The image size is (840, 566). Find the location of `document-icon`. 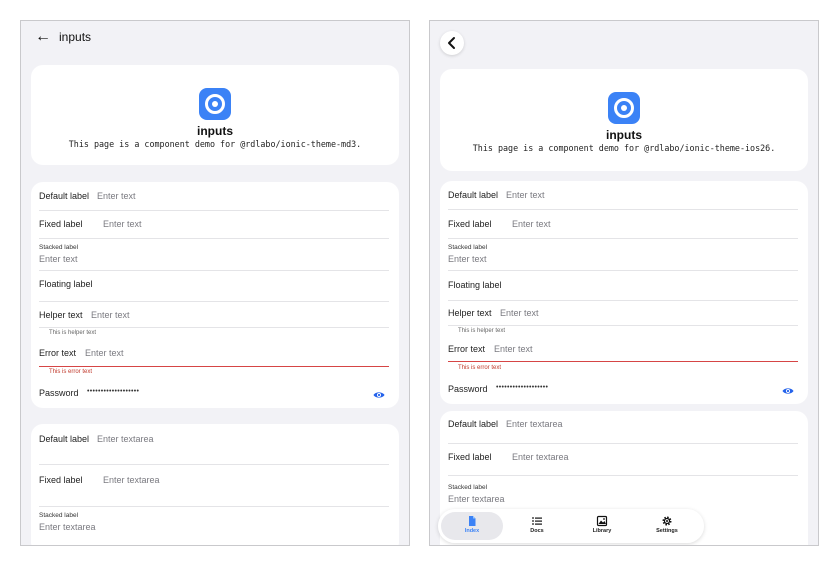

document-icon is located at coordinates (472, 521).